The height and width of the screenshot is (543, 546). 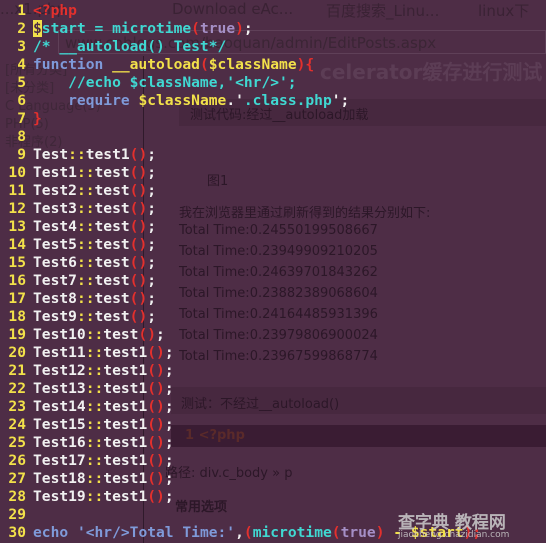 I want to click on line-number: 21, so click(x=17, y=370).